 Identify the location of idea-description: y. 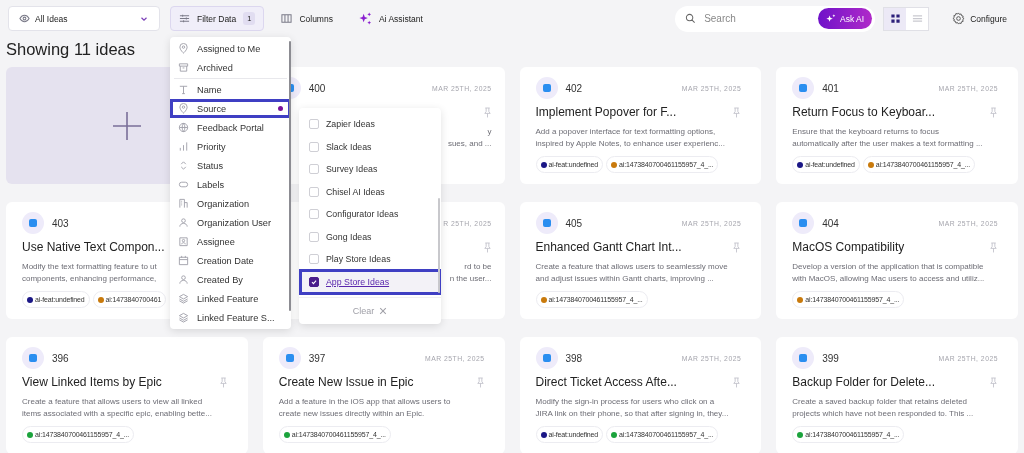
(489, 132).